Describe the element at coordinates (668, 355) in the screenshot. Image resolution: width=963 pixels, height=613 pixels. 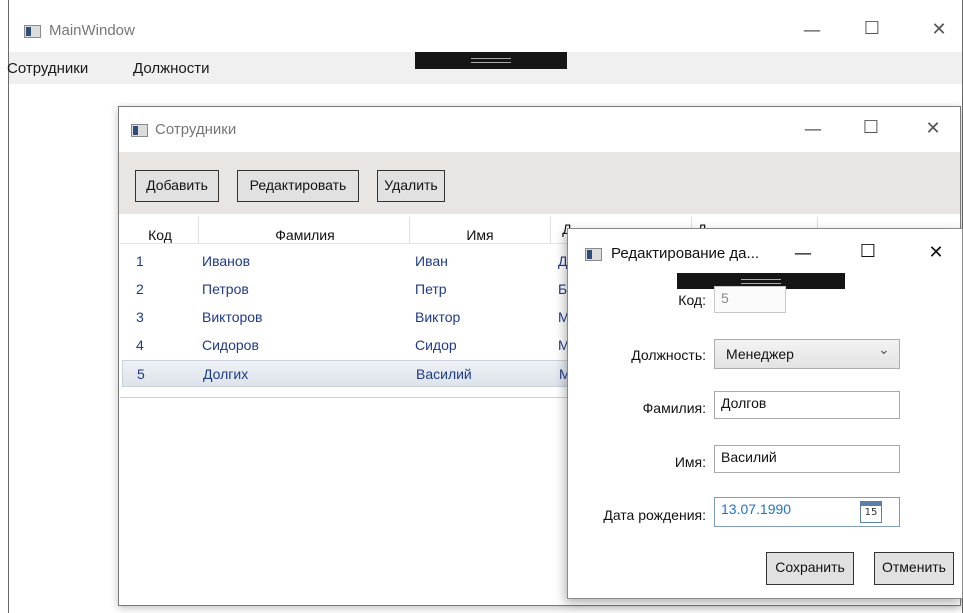
I see `label-position: Должность:` at that location.